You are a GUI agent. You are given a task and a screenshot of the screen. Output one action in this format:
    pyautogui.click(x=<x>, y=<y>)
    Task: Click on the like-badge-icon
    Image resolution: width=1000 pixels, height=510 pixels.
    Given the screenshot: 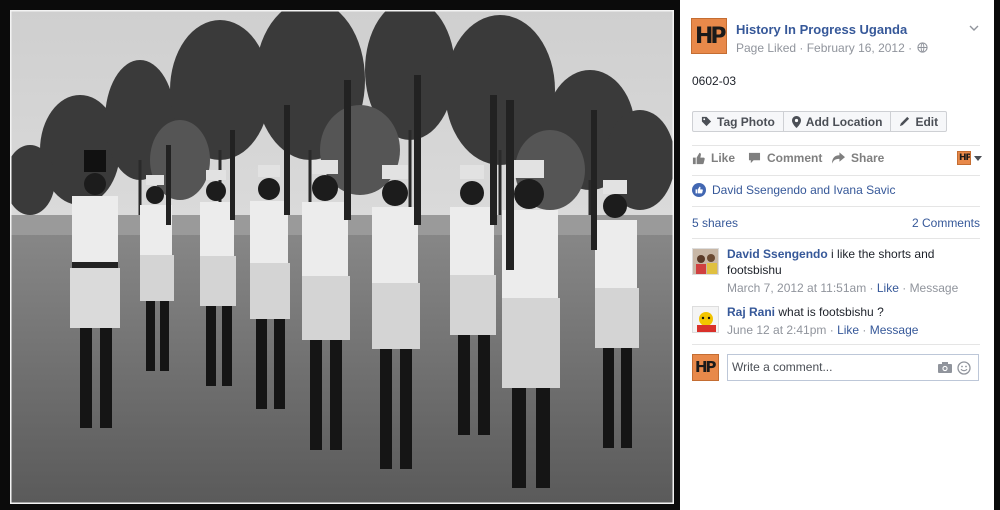 What is the action you would take?
    pyautogui.click(x=699, y=190)
    